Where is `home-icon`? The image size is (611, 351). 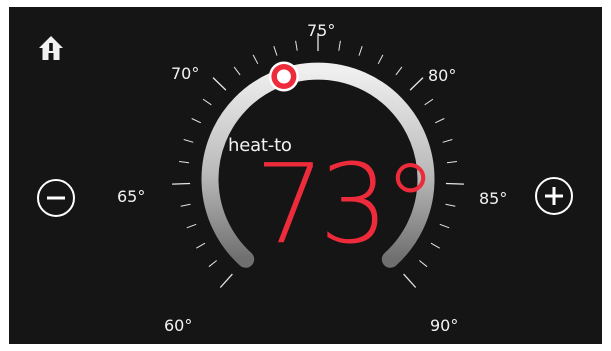
home-icon is located at coordinates (51, 48).